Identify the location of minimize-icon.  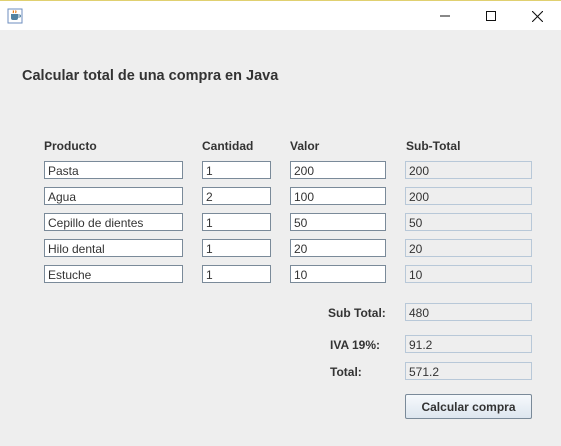
(445, 16).